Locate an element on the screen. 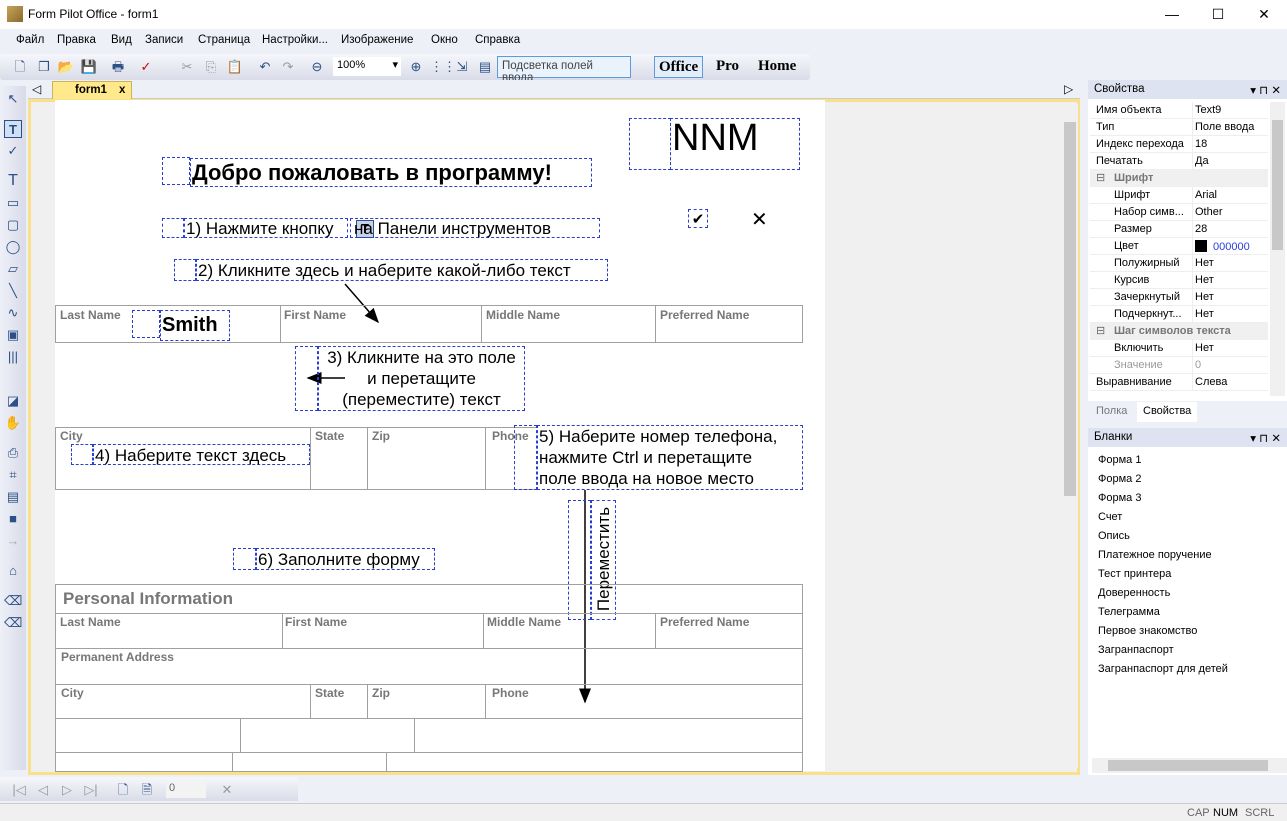 Image resolution: width=1287 pixels, height=821 pixels. frame-icon: ▤ is located at coordinates (13, 497).